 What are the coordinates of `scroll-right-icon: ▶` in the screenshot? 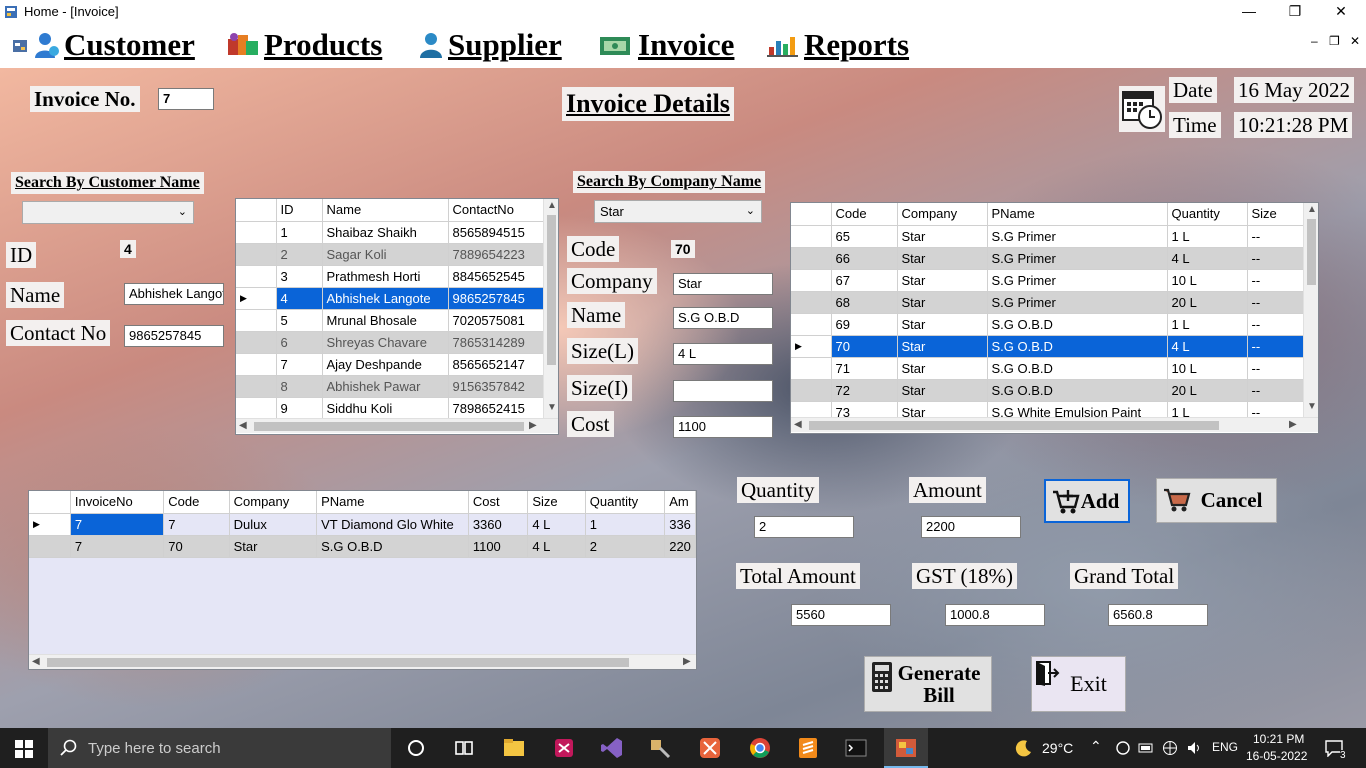 It's located at (533, 425).